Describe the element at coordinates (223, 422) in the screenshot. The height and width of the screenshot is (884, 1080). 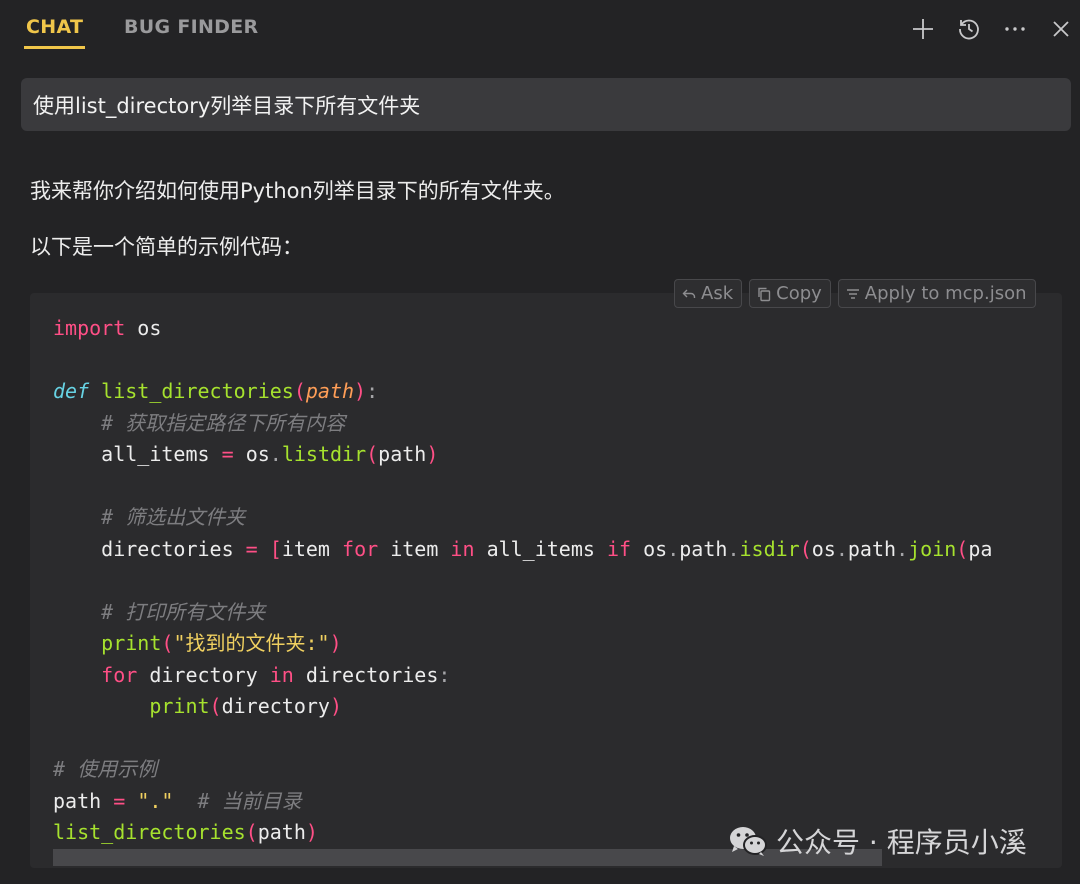
I see `code-line: # 获取指定路径下所有内容` at that location.